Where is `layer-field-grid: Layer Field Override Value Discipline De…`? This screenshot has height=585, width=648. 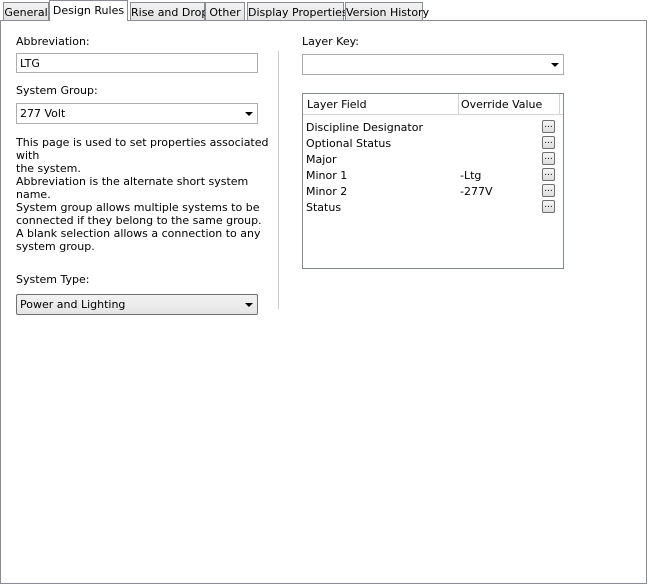 layer-field-grid: Layer Field Override Value Discipline De… is located at coordinates (433, 181).